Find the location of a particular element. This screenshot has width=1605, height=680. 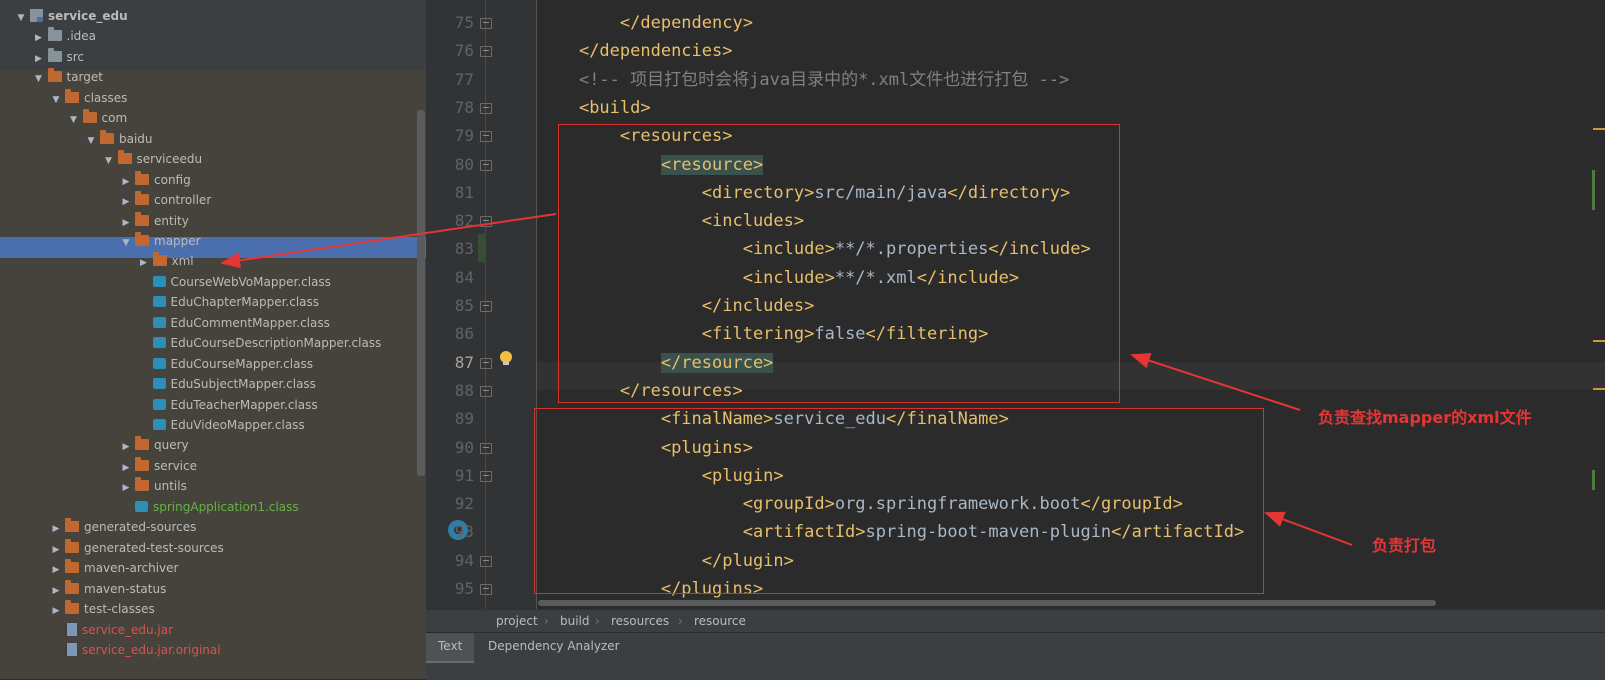

arrow-to-plugins-box is located at coordinates (1308, 528).